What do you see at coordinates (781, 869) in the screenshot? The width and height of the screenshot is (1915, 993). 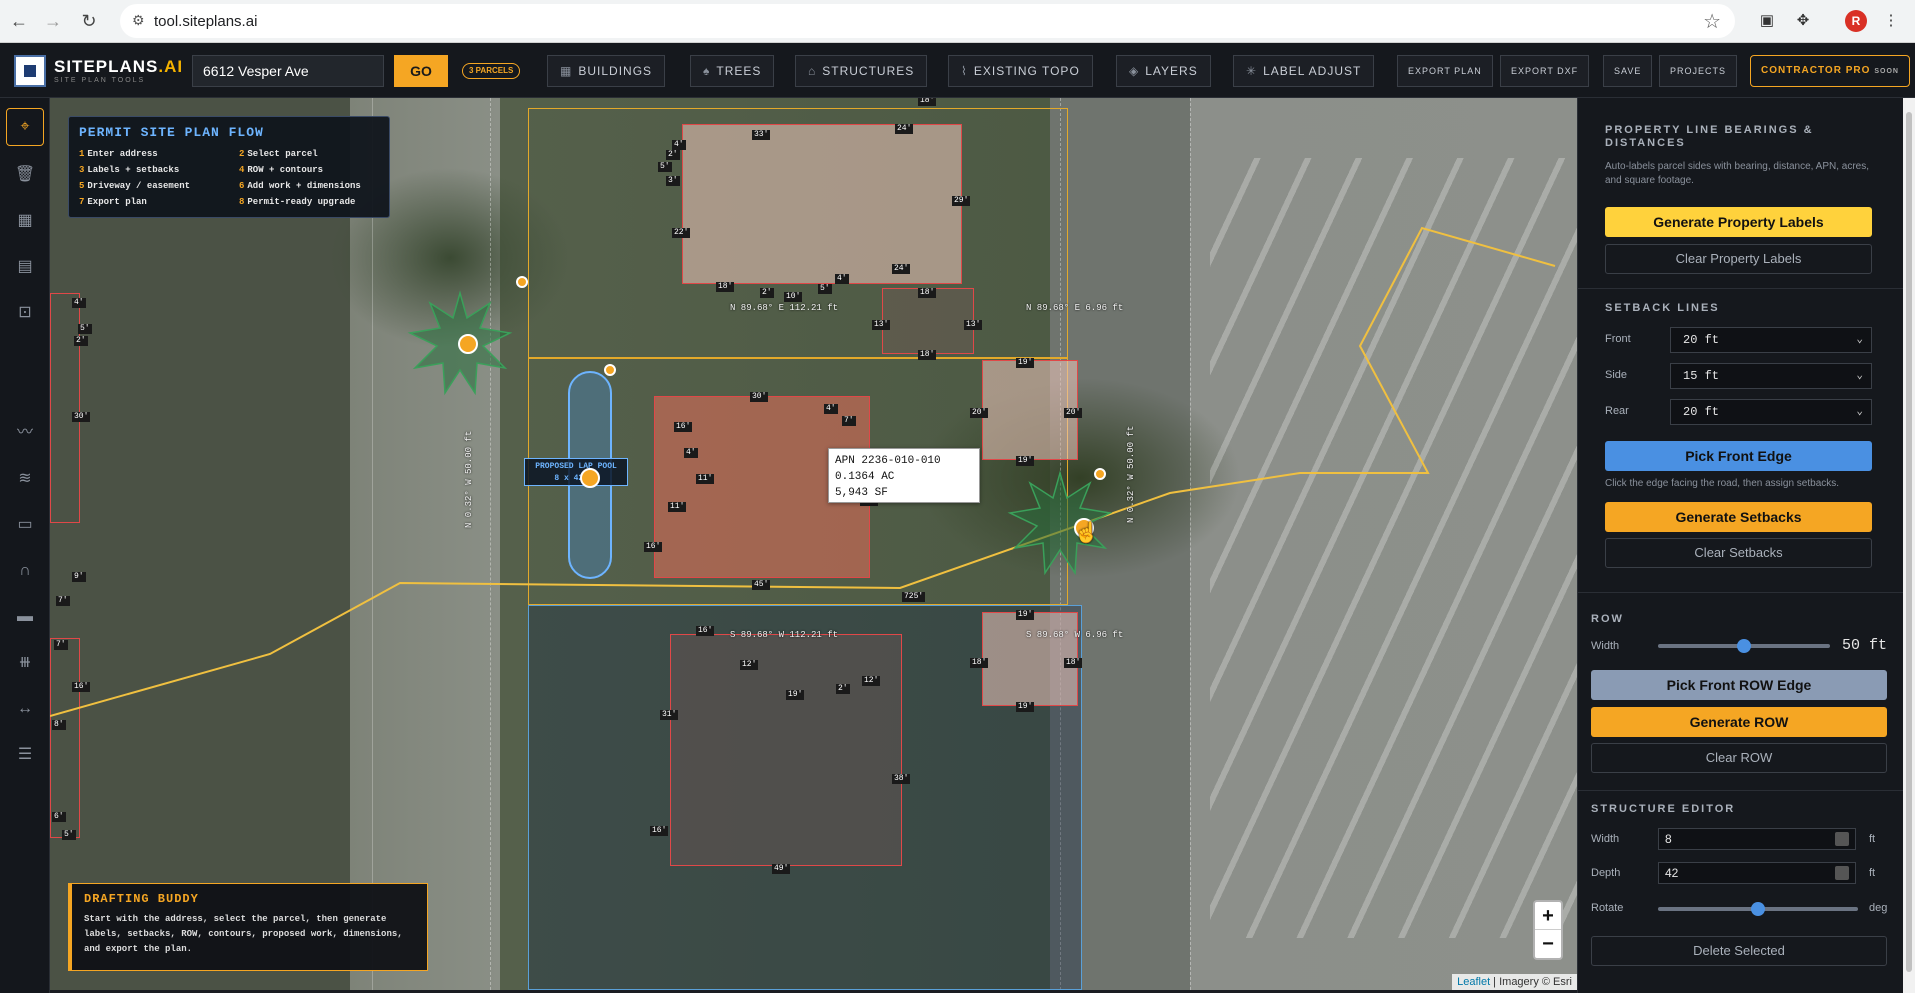 I see `dimension-label: 49'` at bounding box center [781, 869].